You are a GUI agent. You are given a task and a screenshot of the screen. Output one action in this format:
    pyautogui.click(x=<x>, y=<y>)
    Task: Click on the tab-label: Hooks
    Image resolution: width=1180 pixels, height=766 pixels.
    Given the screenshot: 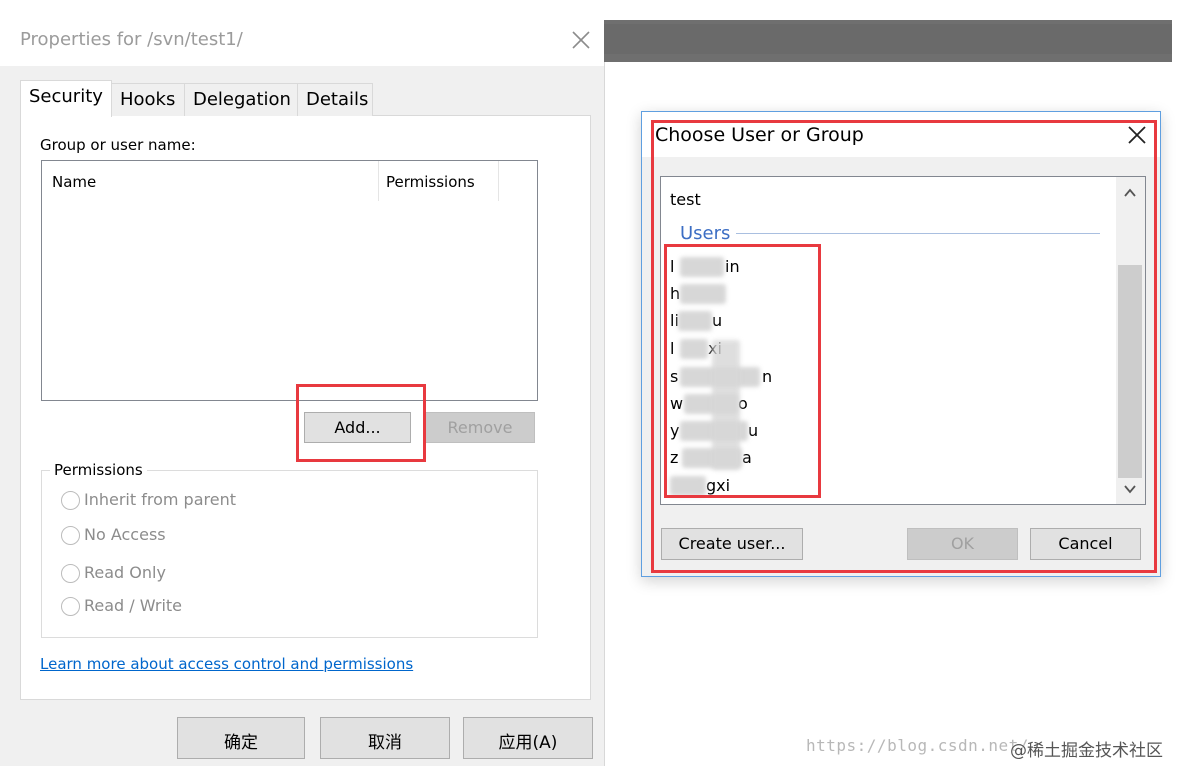 What is the action you would take?
    pyautogui.click(x=148, y=99)
    